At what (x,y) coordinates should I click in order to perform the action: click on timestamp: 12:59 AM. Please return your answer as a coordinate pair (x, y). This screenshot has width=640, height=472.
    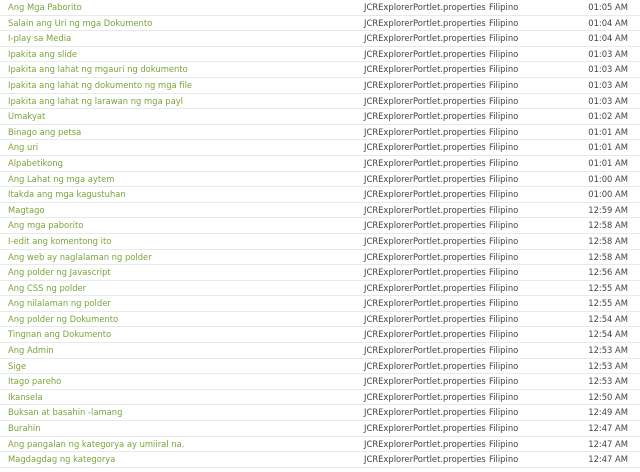
    Looking at the image, I should click on (608, 209).